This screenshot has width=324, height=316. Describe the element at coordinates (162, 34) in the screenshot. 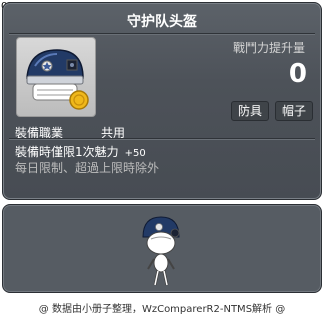

I see `title-divider` at that location.